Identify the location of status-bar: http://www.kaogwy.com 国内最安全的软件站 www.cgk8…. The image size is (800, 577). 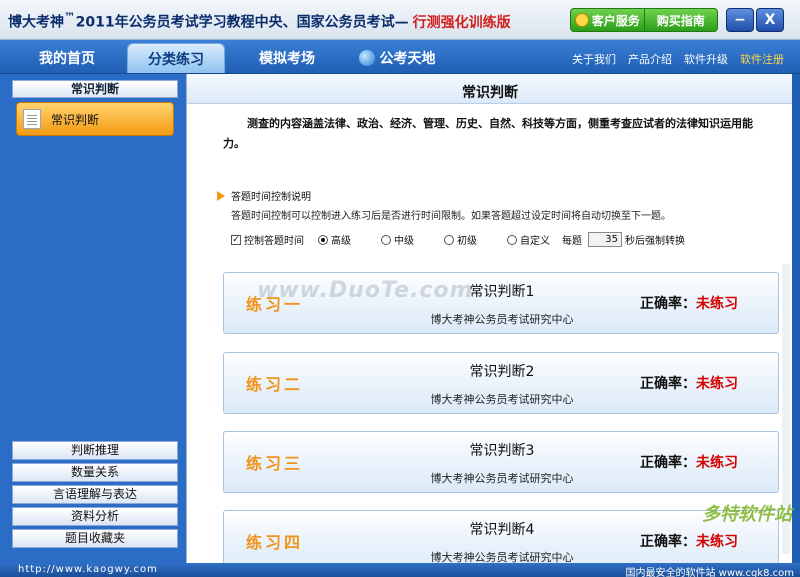
(400, 570).